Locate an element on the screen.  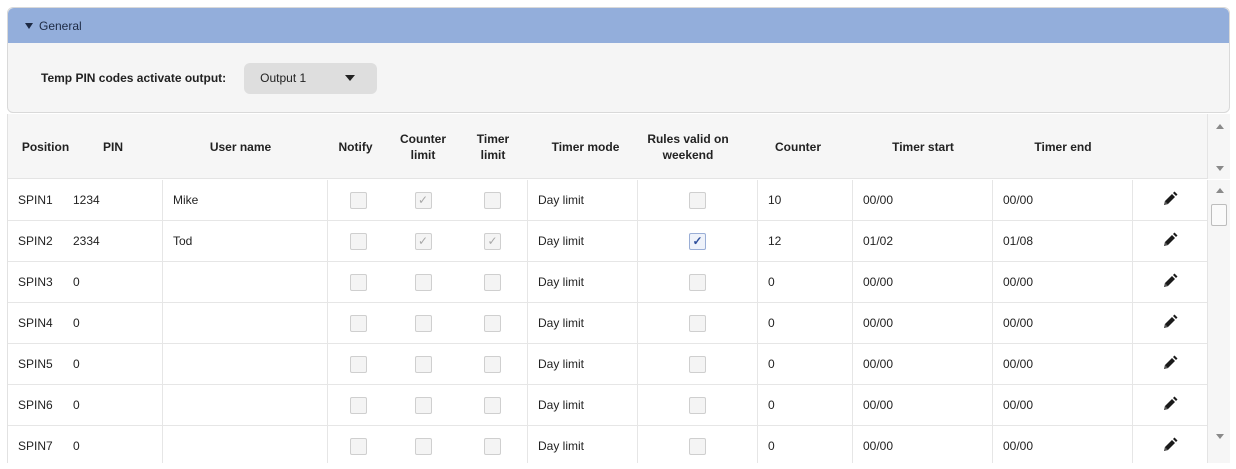
table-row: SPIN7 0 Day limit 0 00/00 00/00 is located at coordinates (607, 444).